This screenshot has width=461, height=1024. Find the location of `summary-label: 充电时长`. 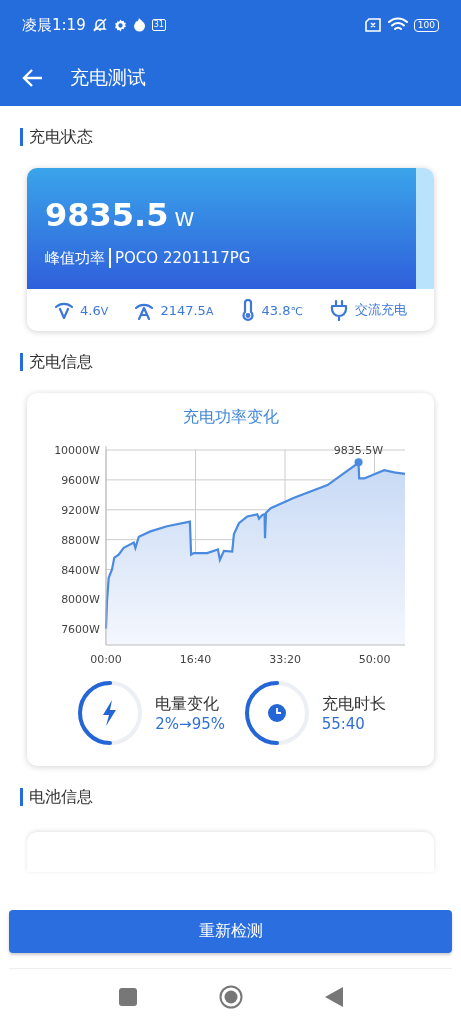

summary-label: 充电时长 is located at coordinates (353, 704).